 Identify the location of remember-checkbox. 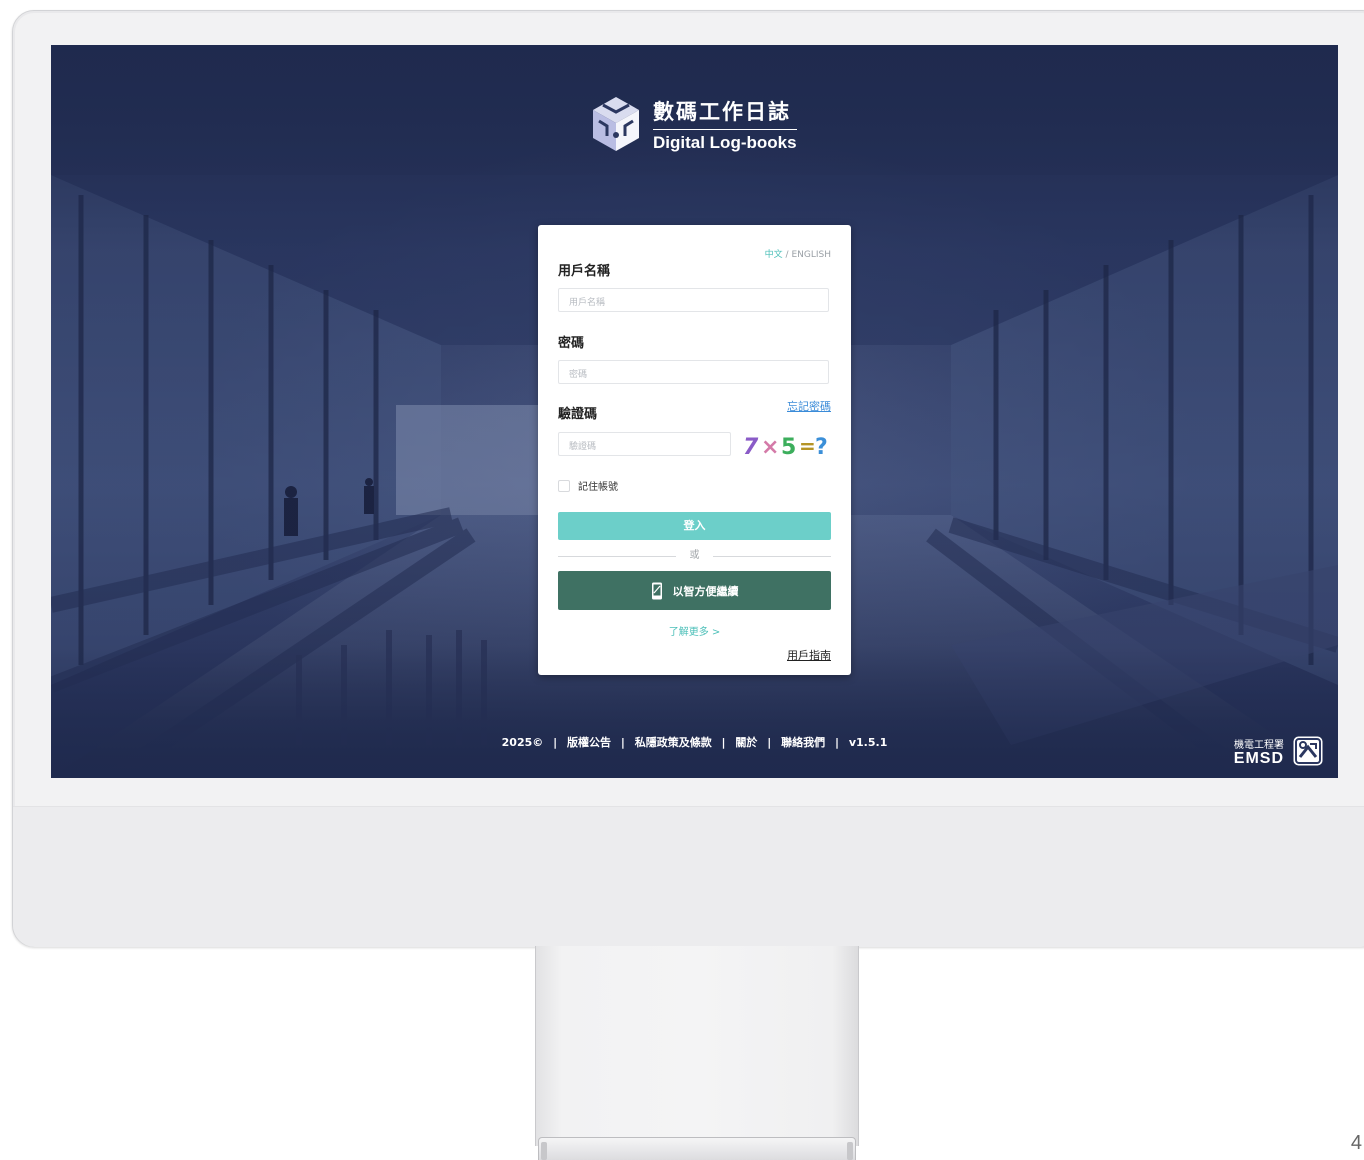
(564, 485).